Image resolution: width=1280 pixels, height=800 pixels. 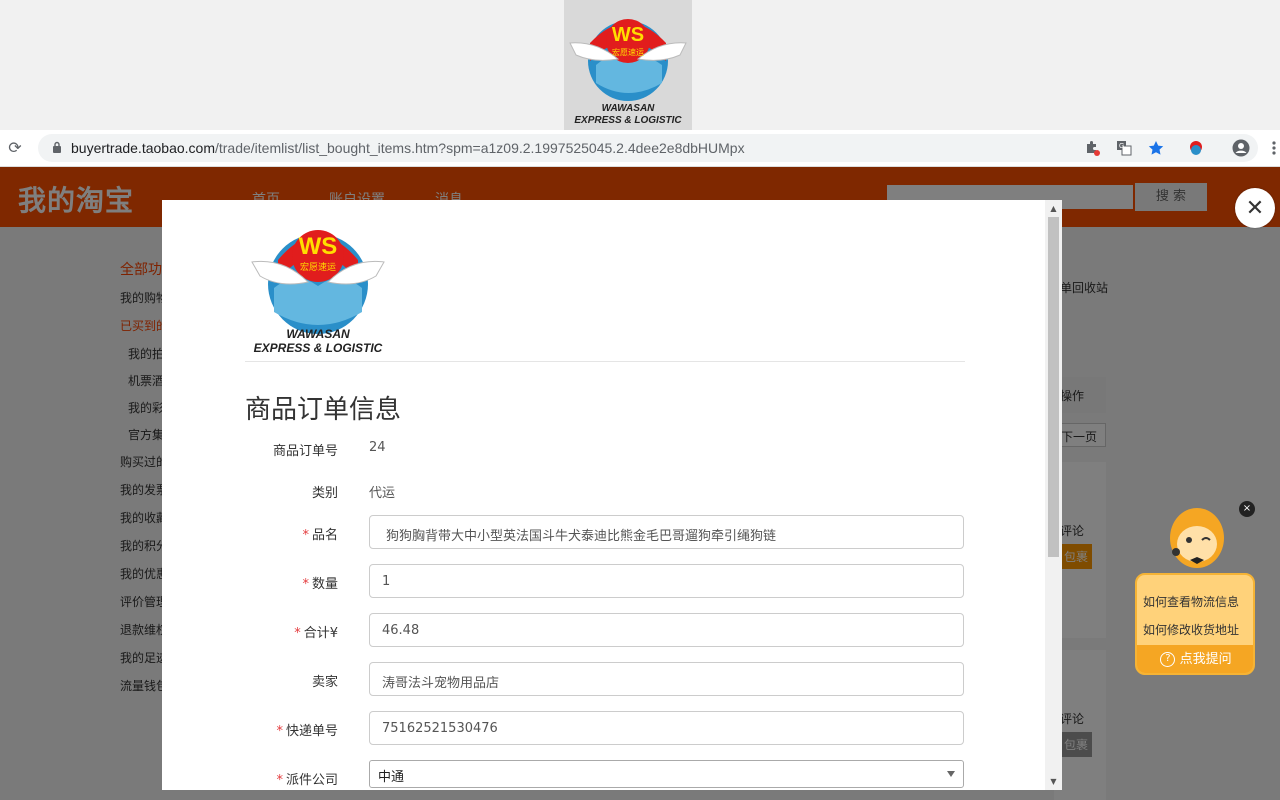 I want to click on seller-input: 涛哥法斗宠物用品店, so click(x=666, y=679).